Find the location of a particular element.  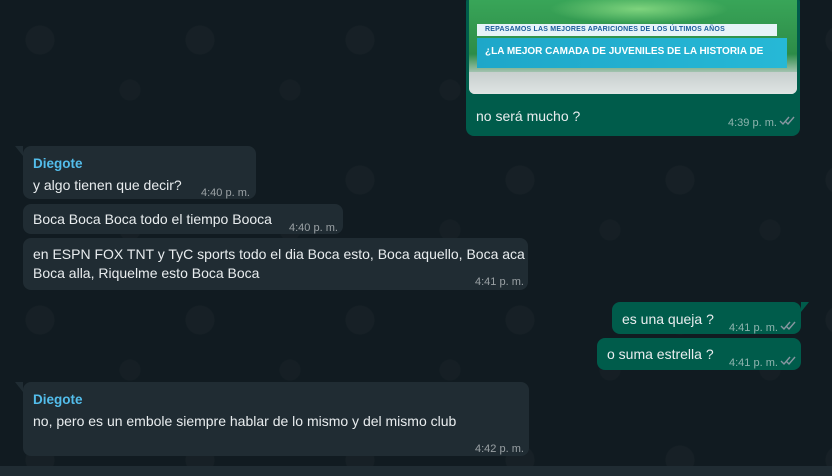

message-outgoing: o suma estrella ? 4:41 p. m. is located at coordinates (699, 354).